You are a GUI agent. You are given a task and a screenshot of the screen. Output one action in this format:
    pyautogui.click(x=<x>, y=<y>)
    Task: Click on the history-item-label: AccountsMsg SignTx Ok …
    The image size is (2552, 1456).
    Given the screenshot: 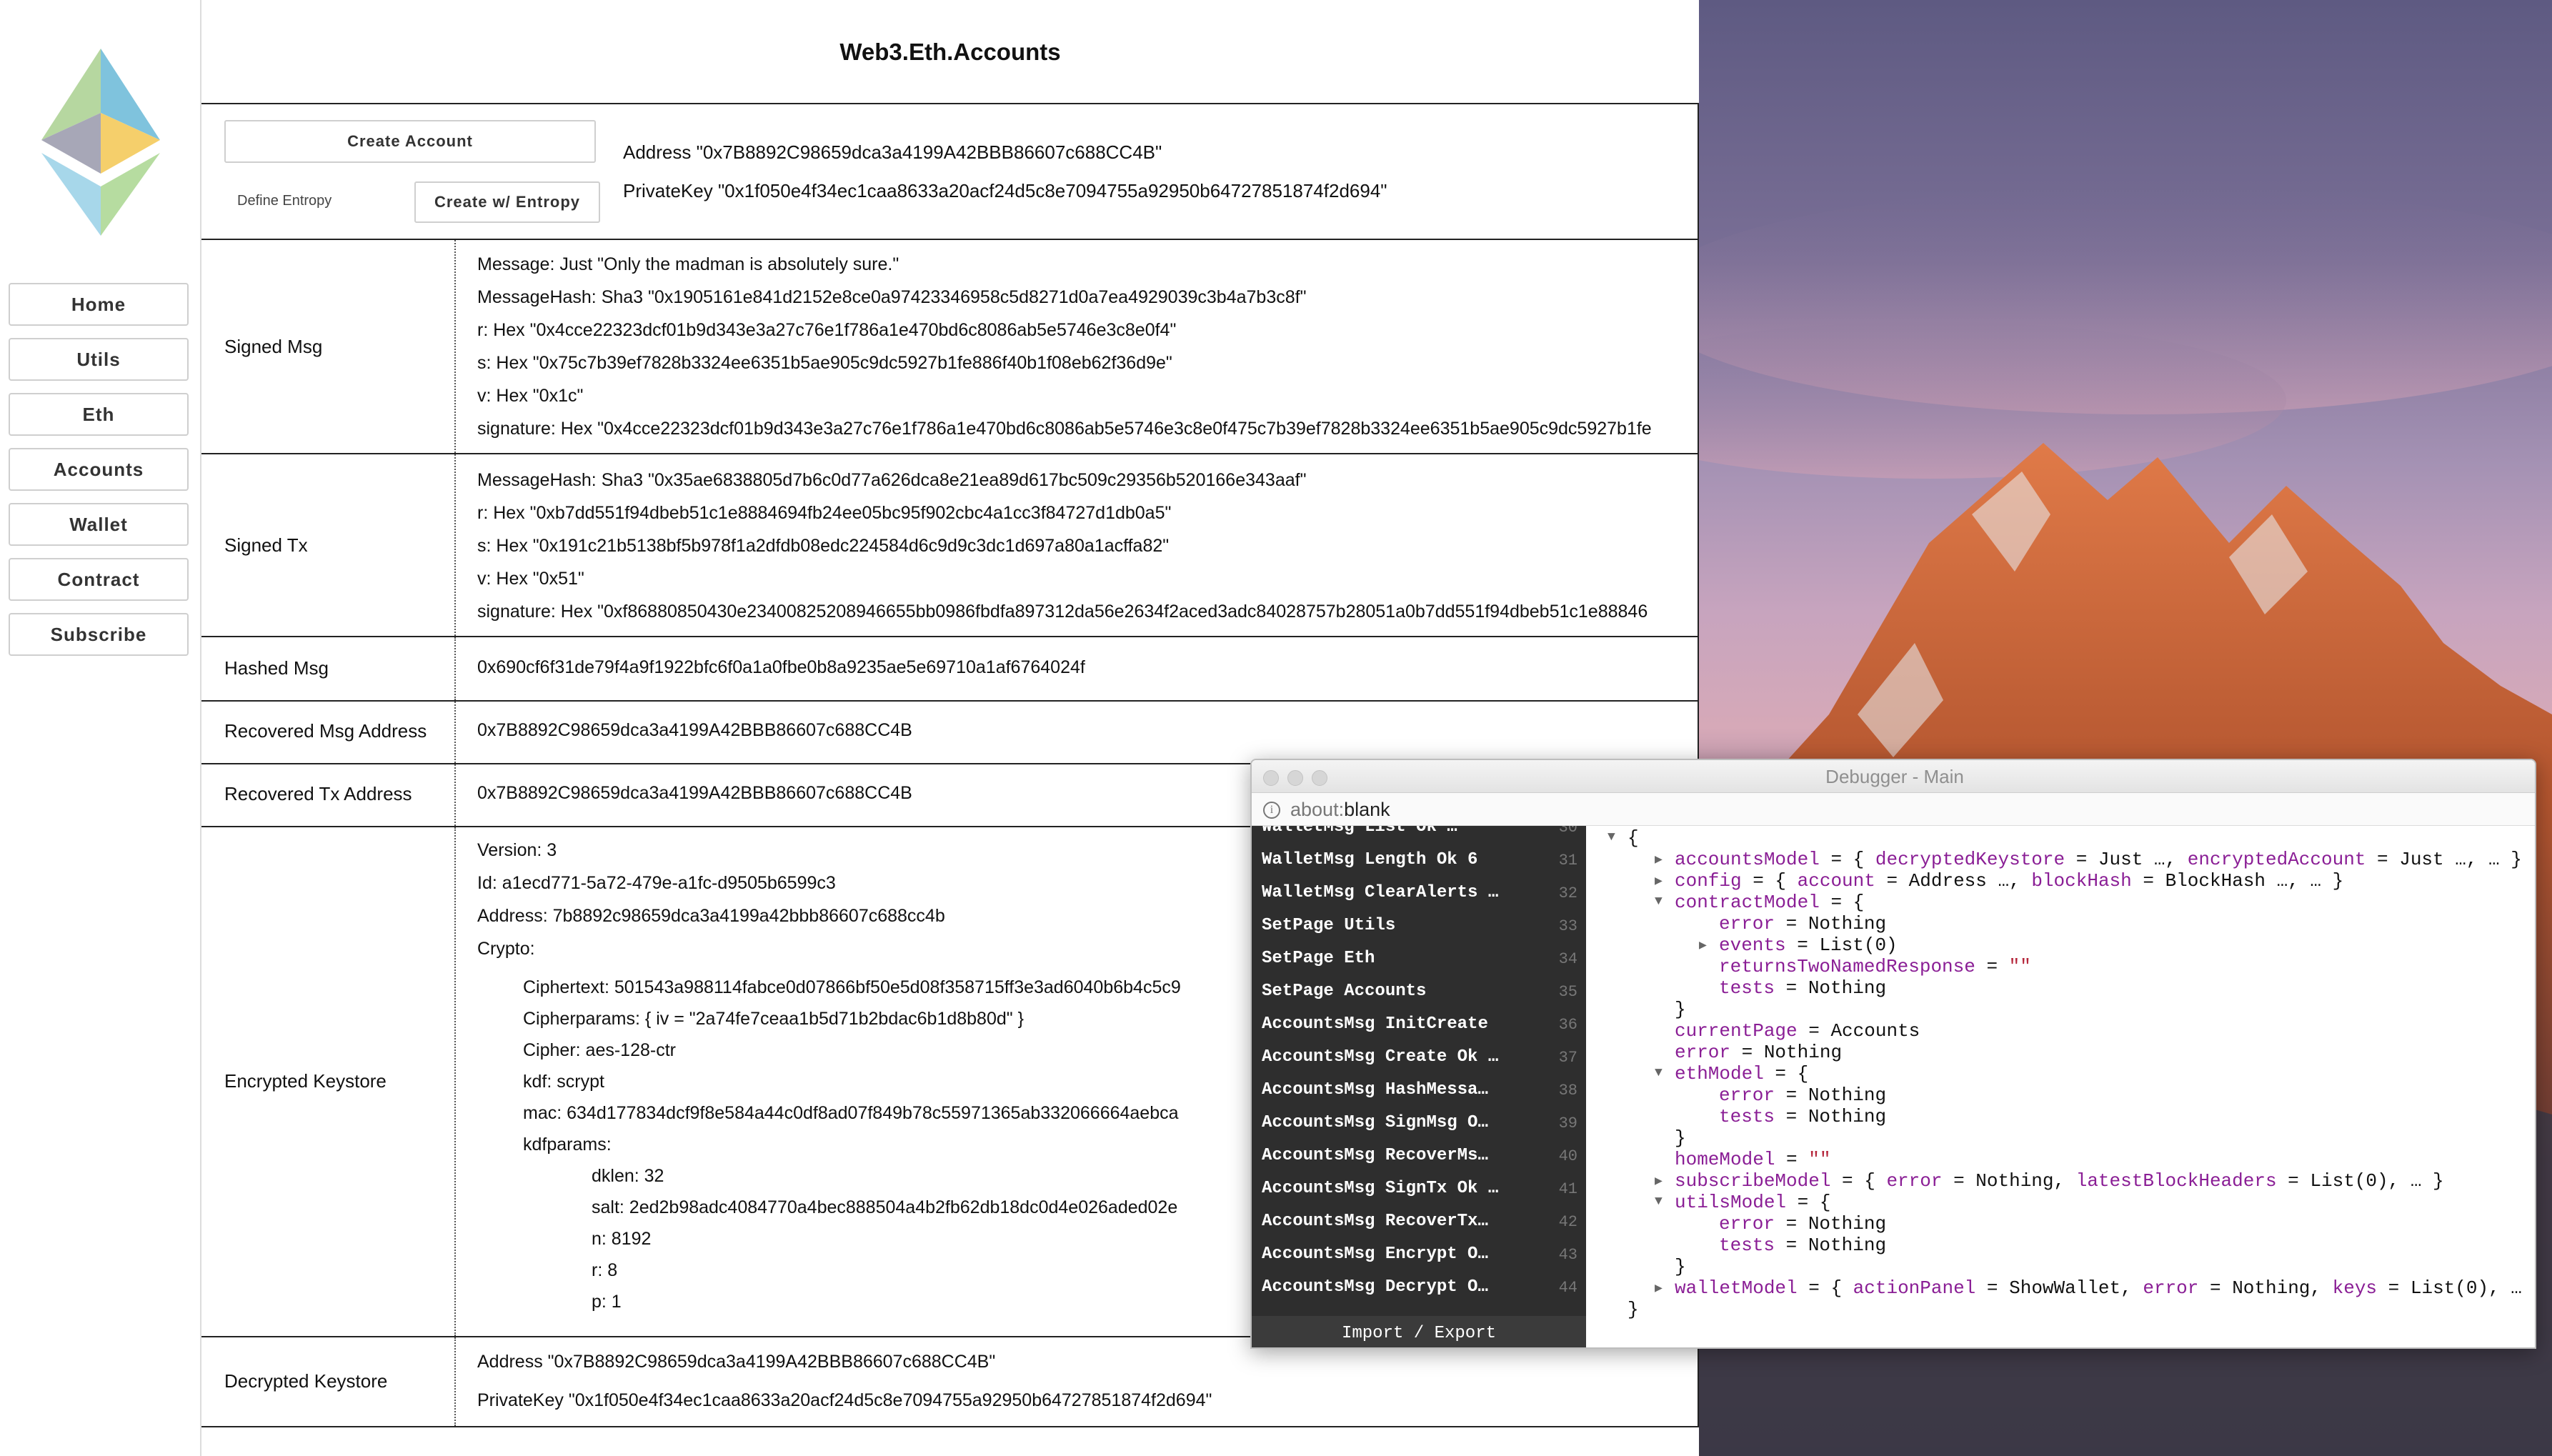 What is the action you would take?
    pyautogui.click(x=1380, y=1188)
    